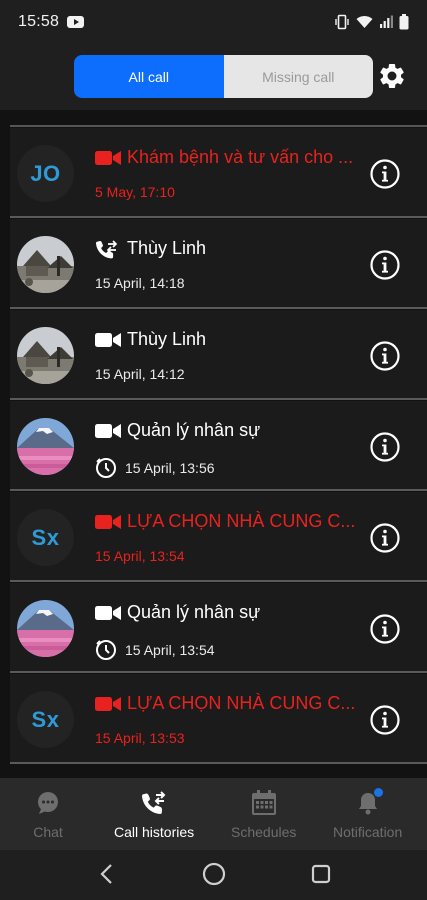 The width and height of the screenshot is (427, 900). Describe the element at coordinates (368, 832) in the screenshot. I see `nav-label-notification: Notification` at that location.